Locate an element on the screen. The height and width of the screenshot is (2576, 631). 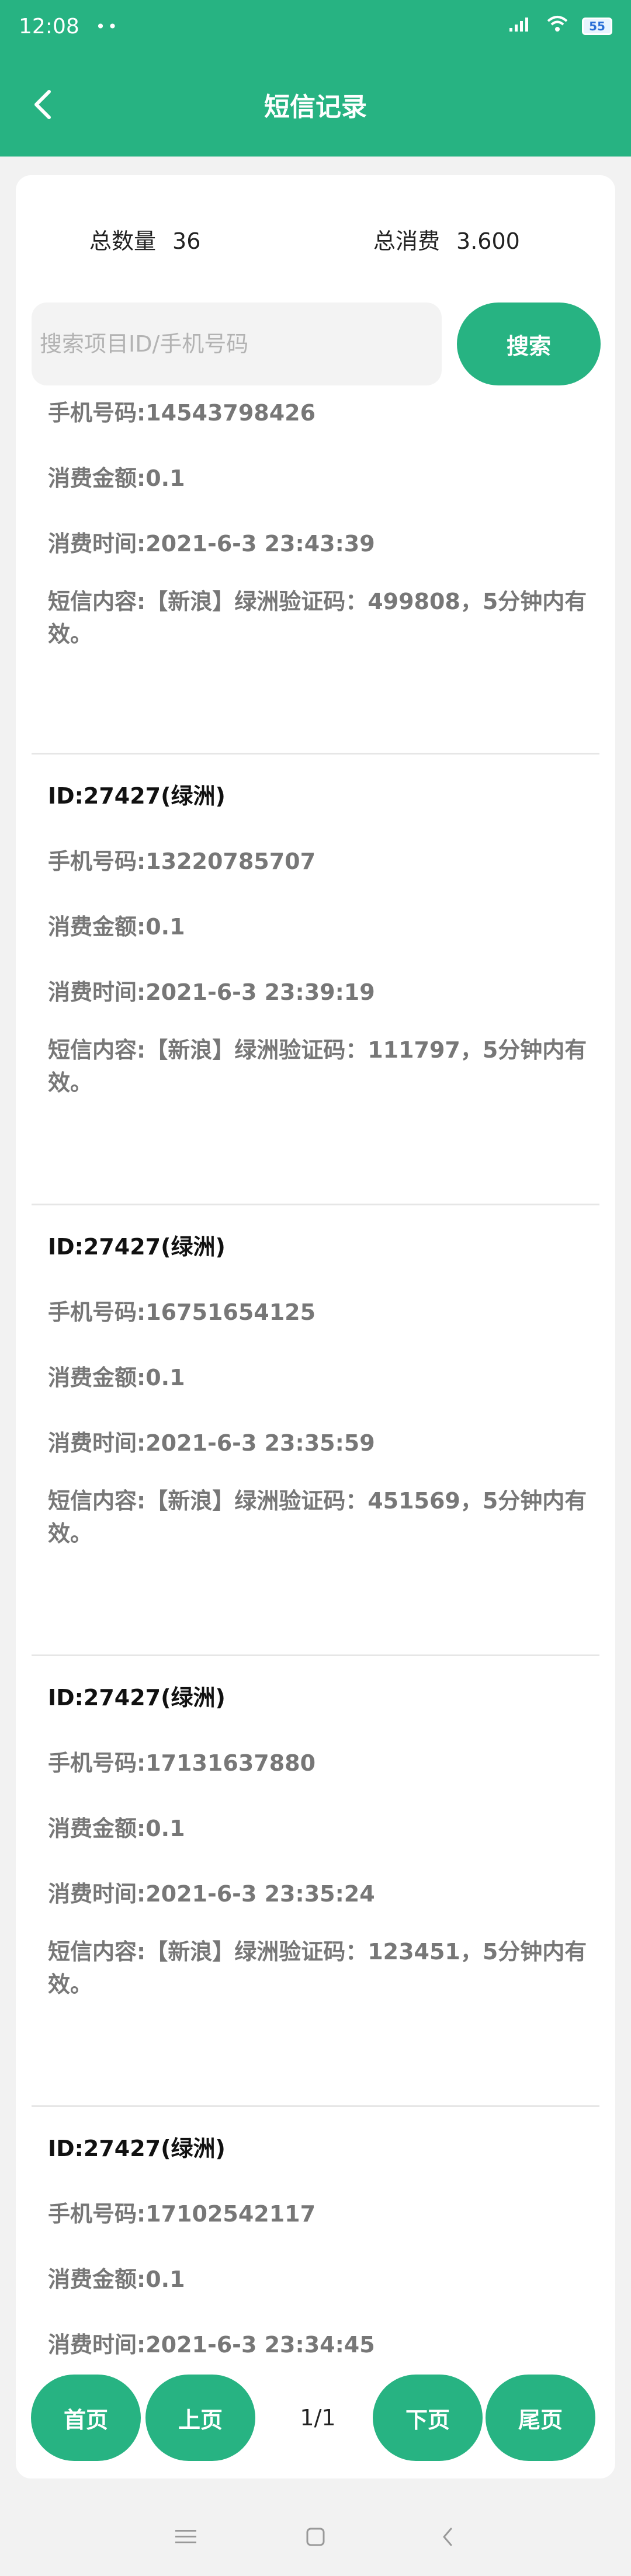
total-cost: 总消费 3.600 is located at coordinates (446, 239).